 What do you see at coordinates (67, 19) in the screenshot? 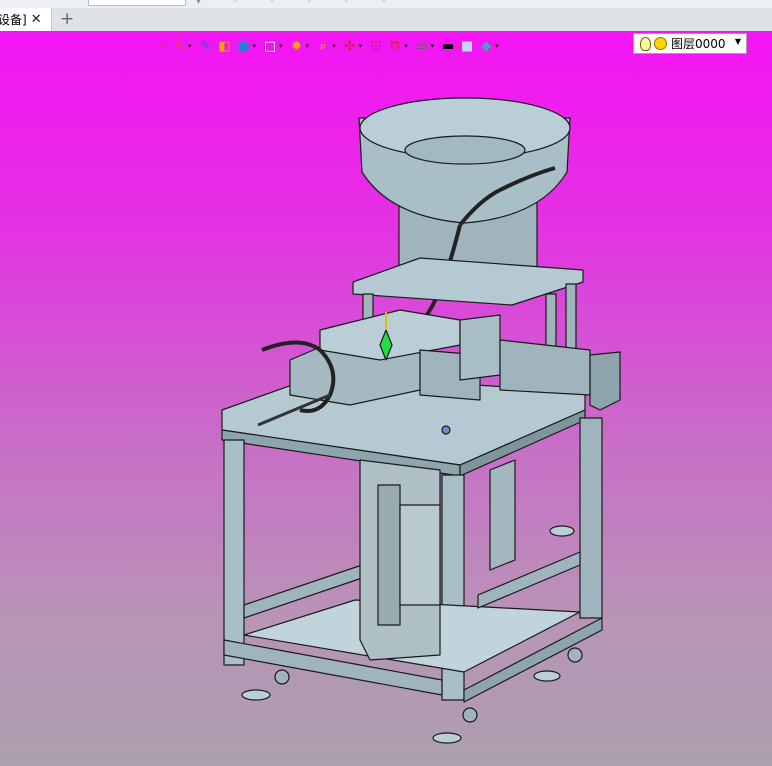
I see `add-tab-icon: +` at bounding box center [67, 19].